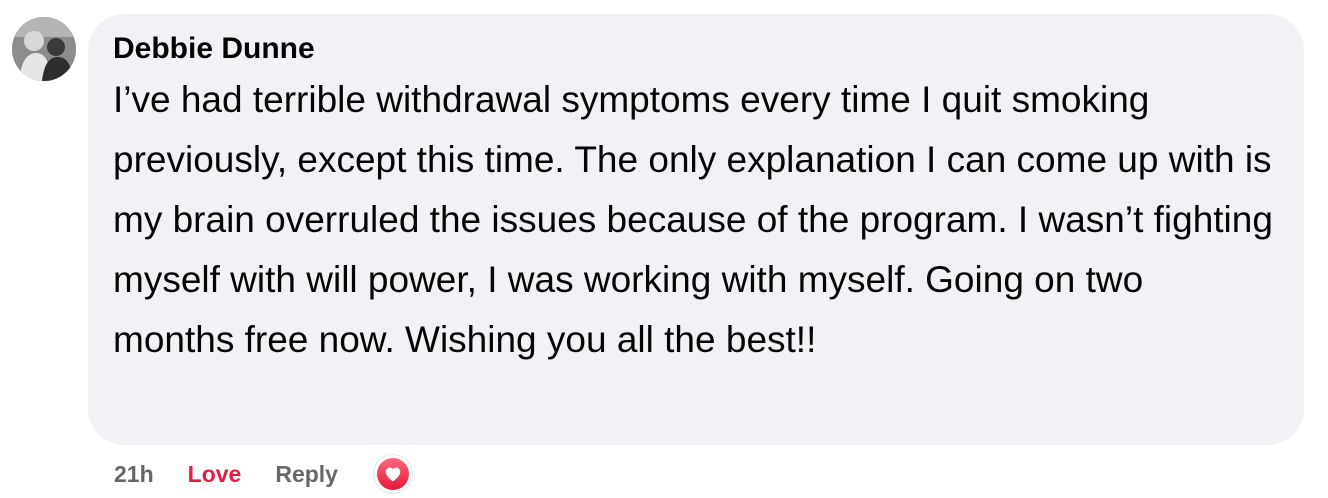  Describe the element at coordinates (693, 49) in the screenshot. I see `comment-author-name: Debbie Dunne` at that location.